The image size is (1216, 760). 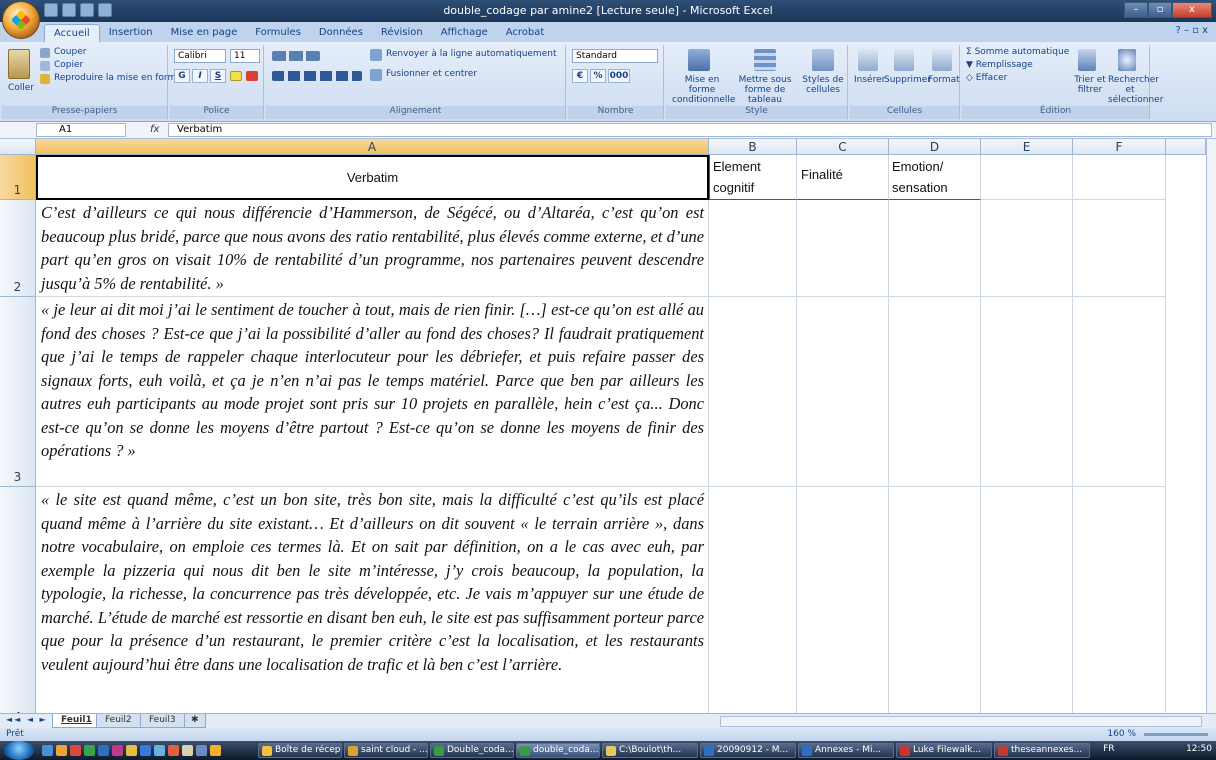 I want to click on vertical-align-icons, so click(x=296, y=56).